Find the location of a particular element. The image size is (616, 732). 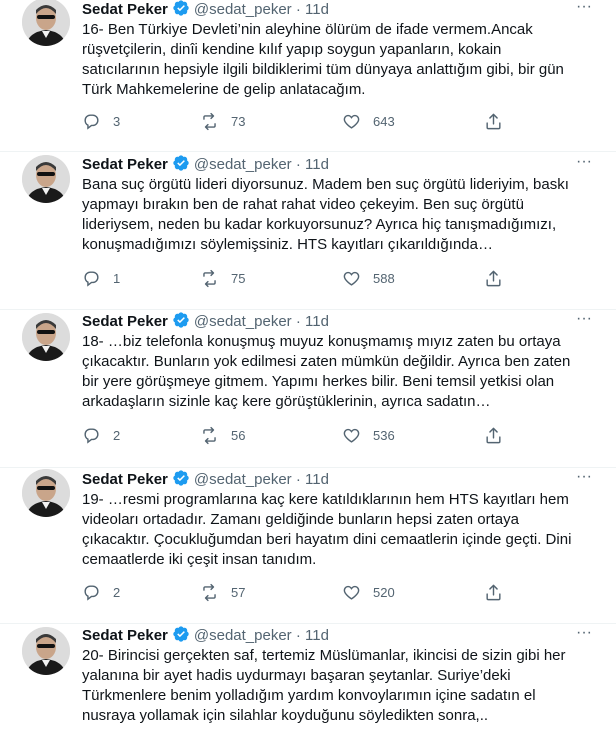

like-count: 520 is located at coordinates (384, 592).